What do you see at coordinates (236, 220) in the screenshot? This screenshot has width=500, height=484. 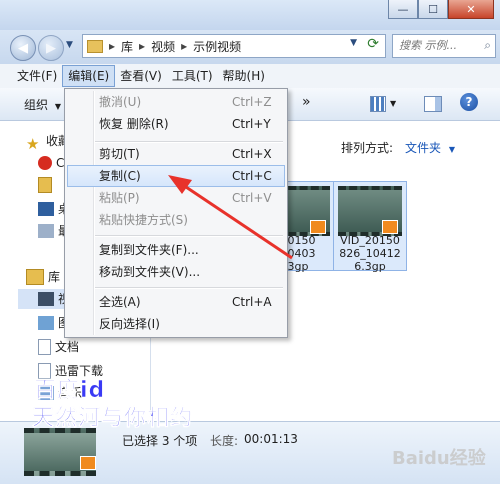 I see `arrow-shaft` at bounding box center [236, 220].